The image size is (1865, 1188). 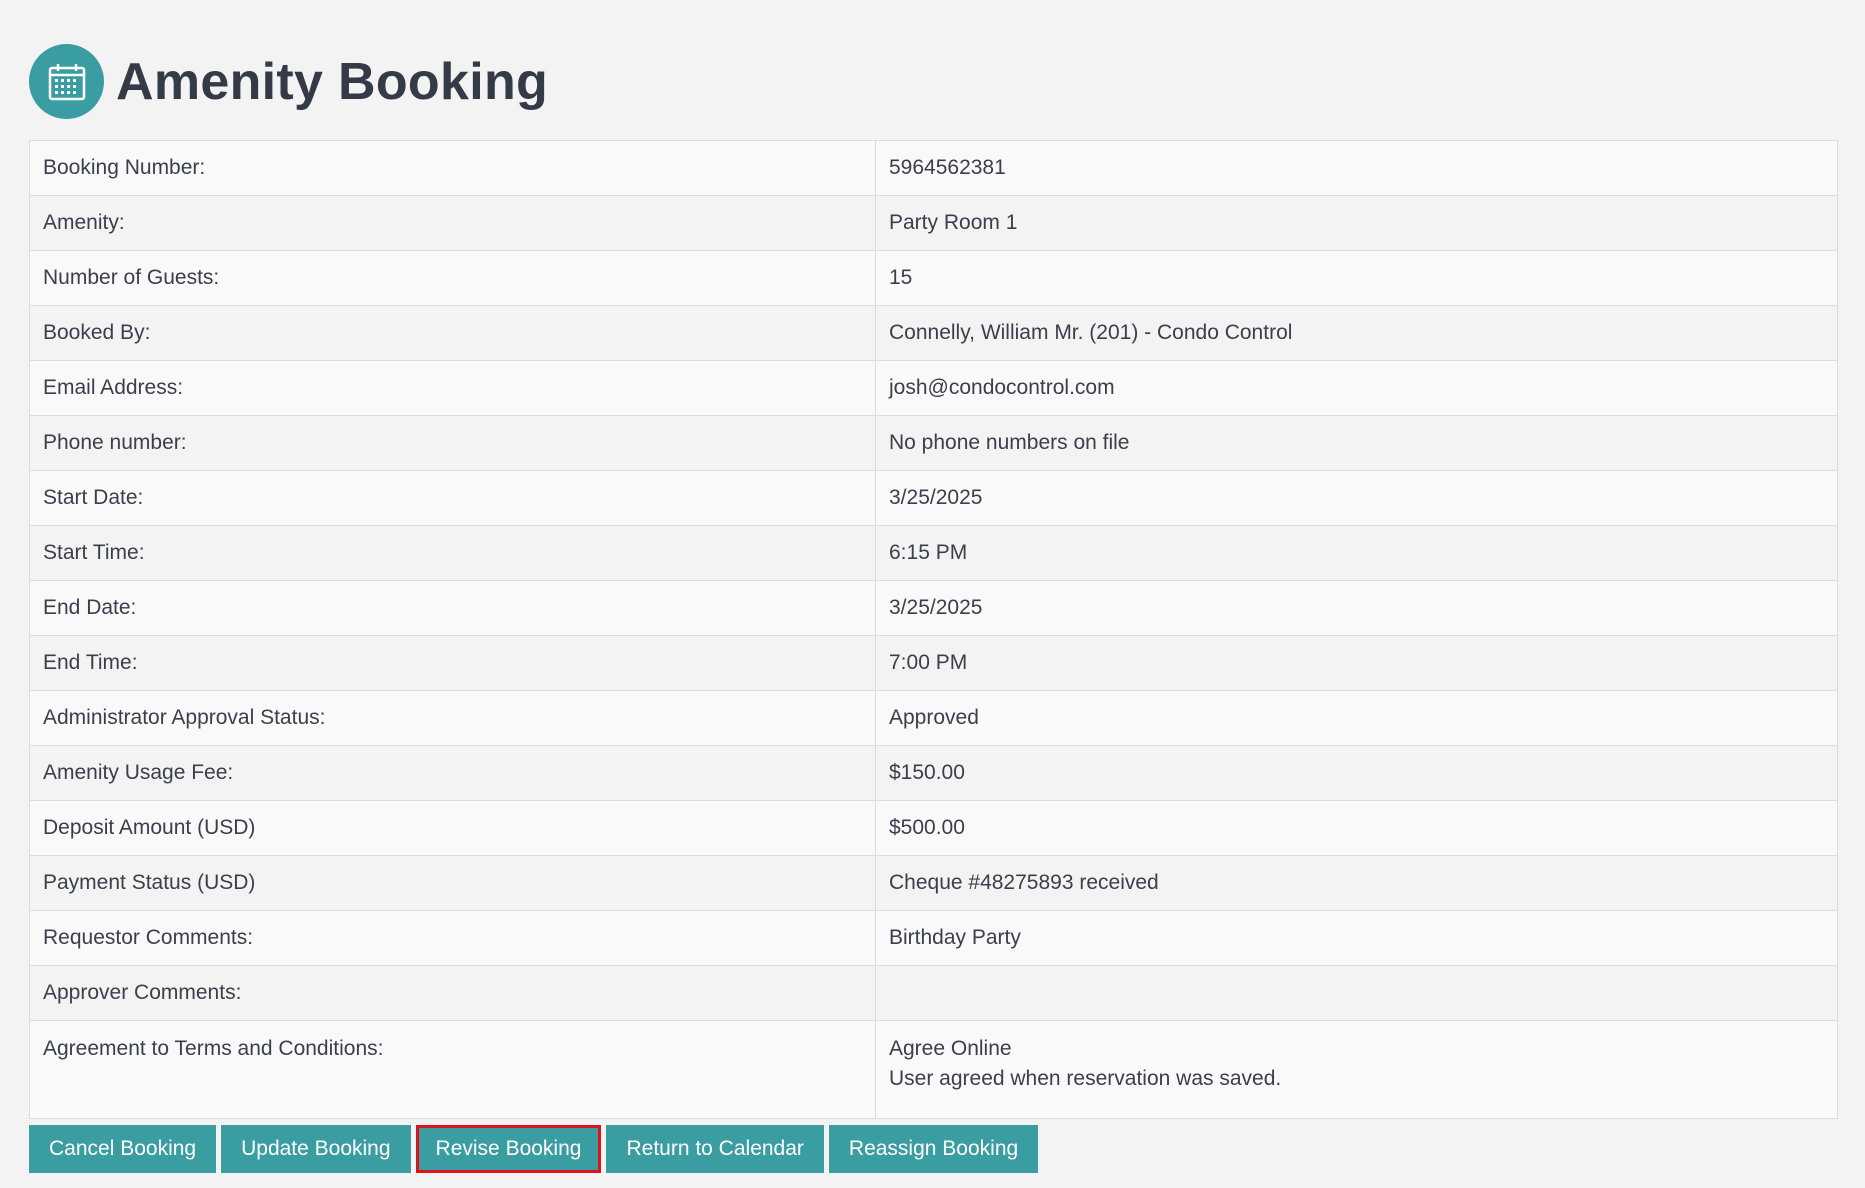 What do you see at coordinates (332, 81) in the screenshot?
I see `page-title: Amenity Booking` at bounding box center [332, 81].